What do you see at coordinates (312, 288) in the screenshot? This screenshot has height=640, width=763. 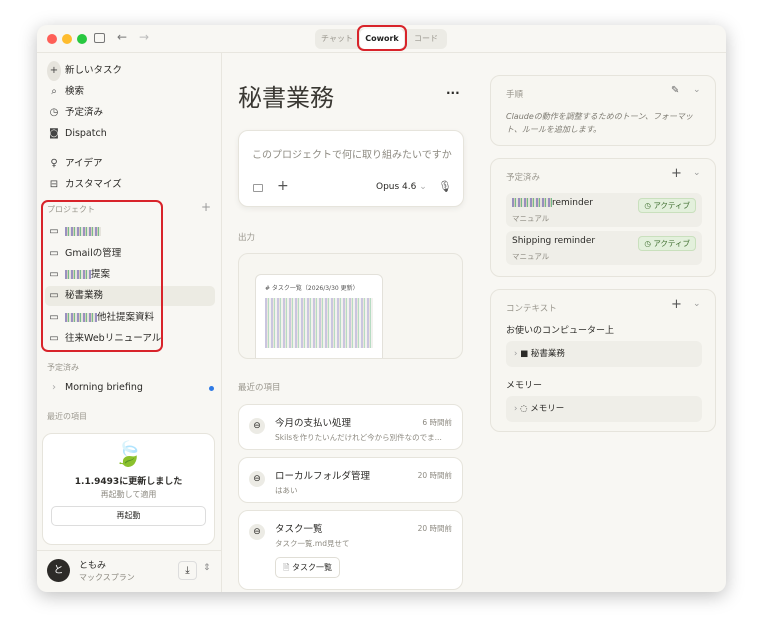 I see `document-heading: # タスク一覧（2026/3/30 更新）` at bounding box center [312, 288].